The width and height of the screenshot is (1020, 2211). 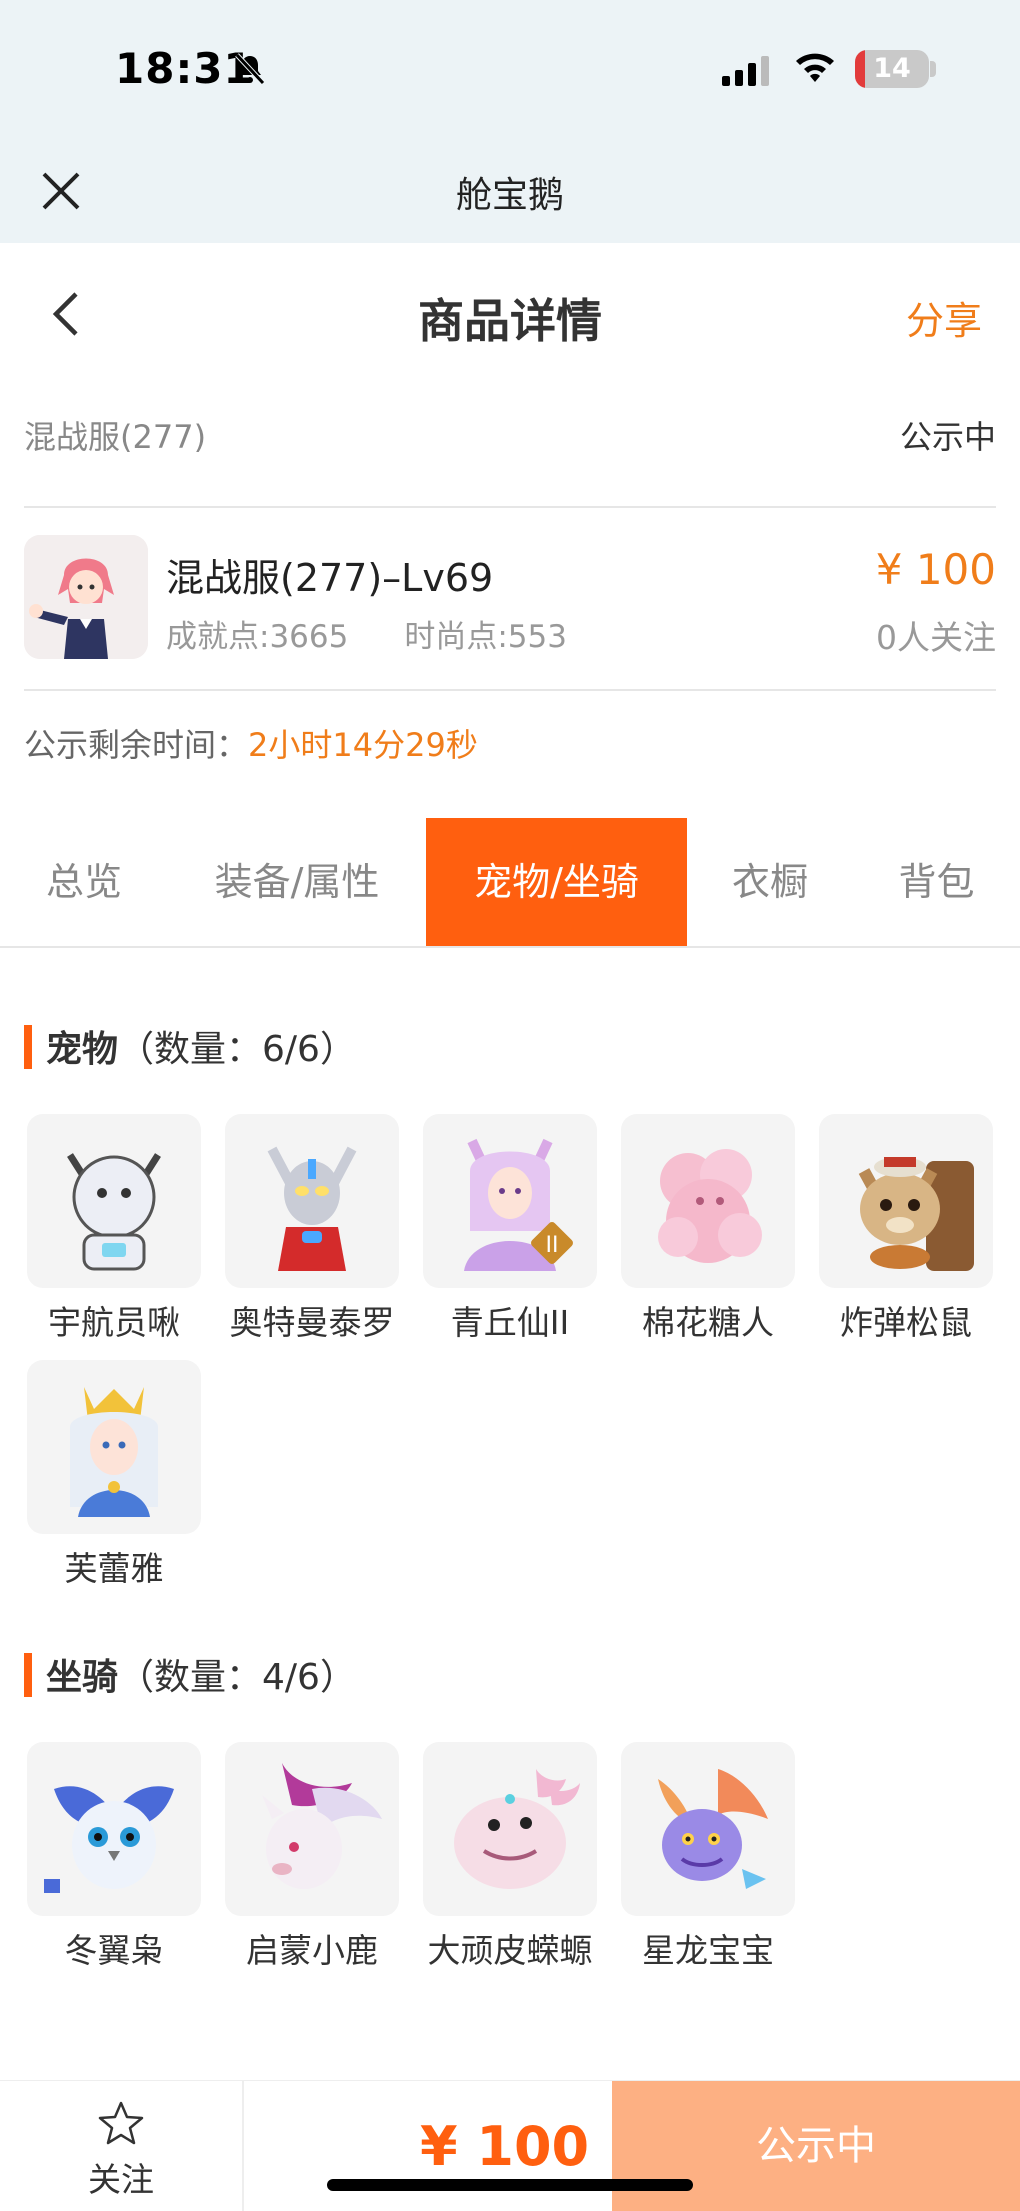 I want to click on follower-count: 0人关注, so click(x=936, y=637).